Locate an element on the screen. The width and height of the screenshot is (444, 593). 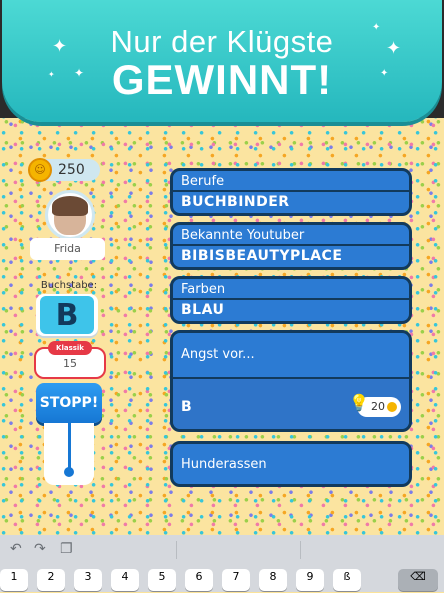
mode-box: Klassik 15 is located at coordinates (70, 360).